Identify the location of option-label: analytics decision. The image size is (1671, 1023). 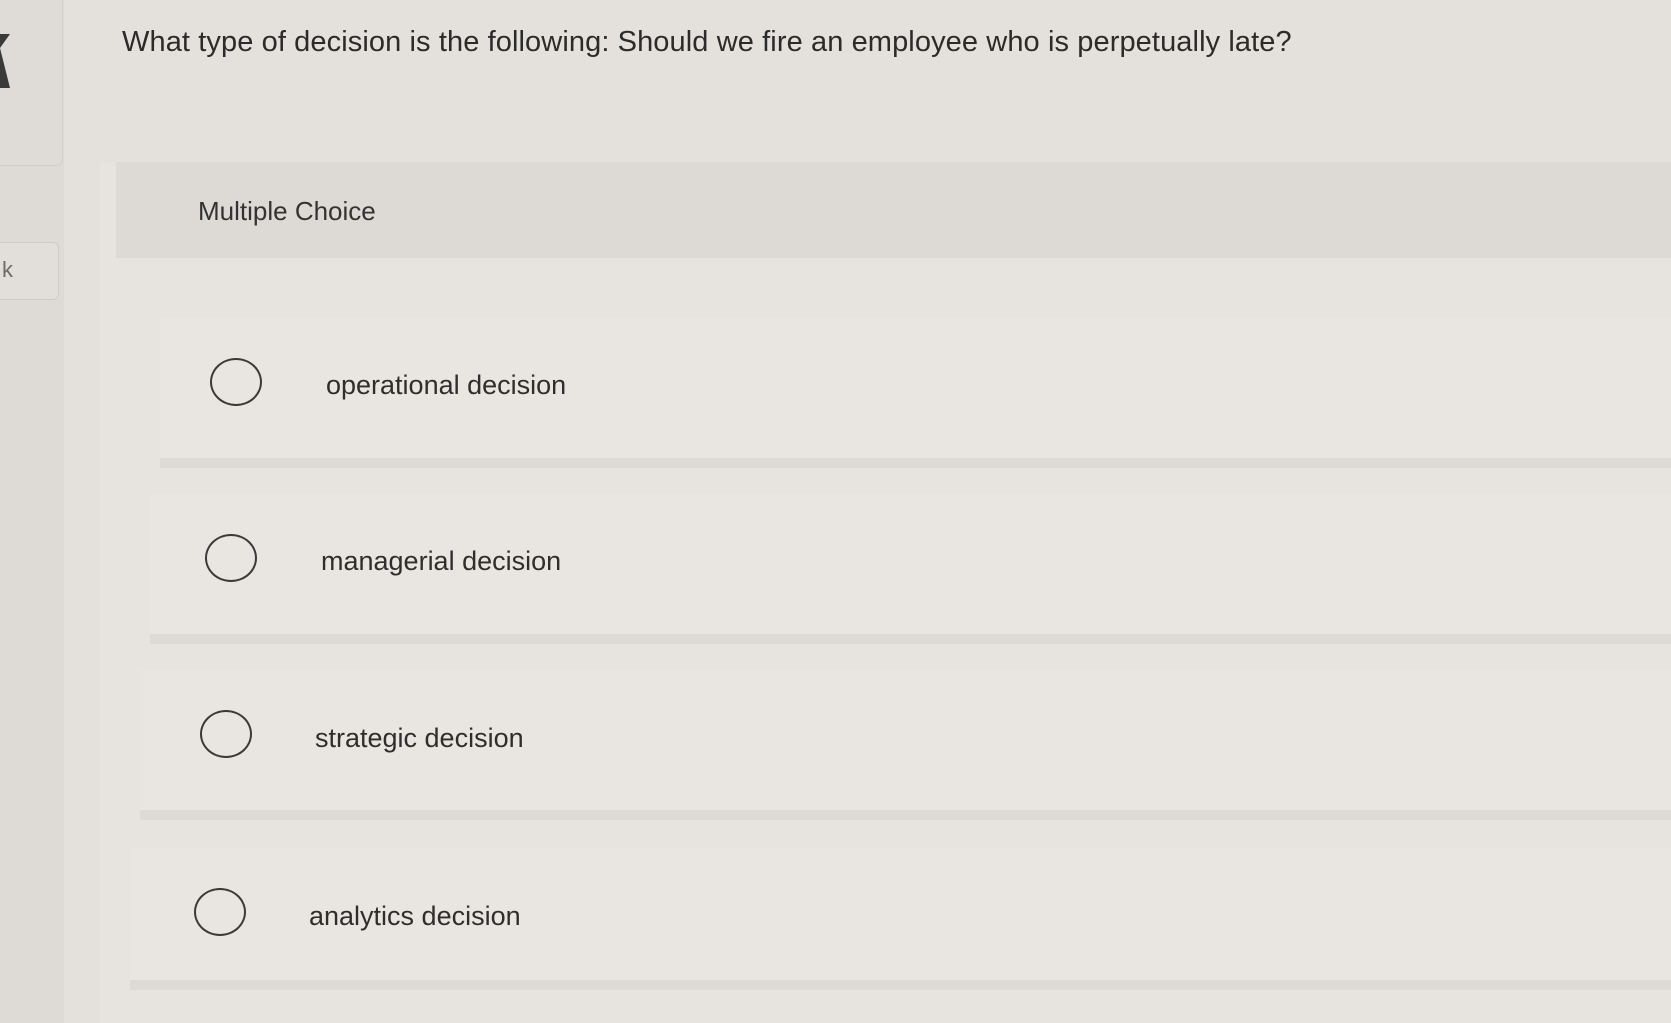
(415, 916).